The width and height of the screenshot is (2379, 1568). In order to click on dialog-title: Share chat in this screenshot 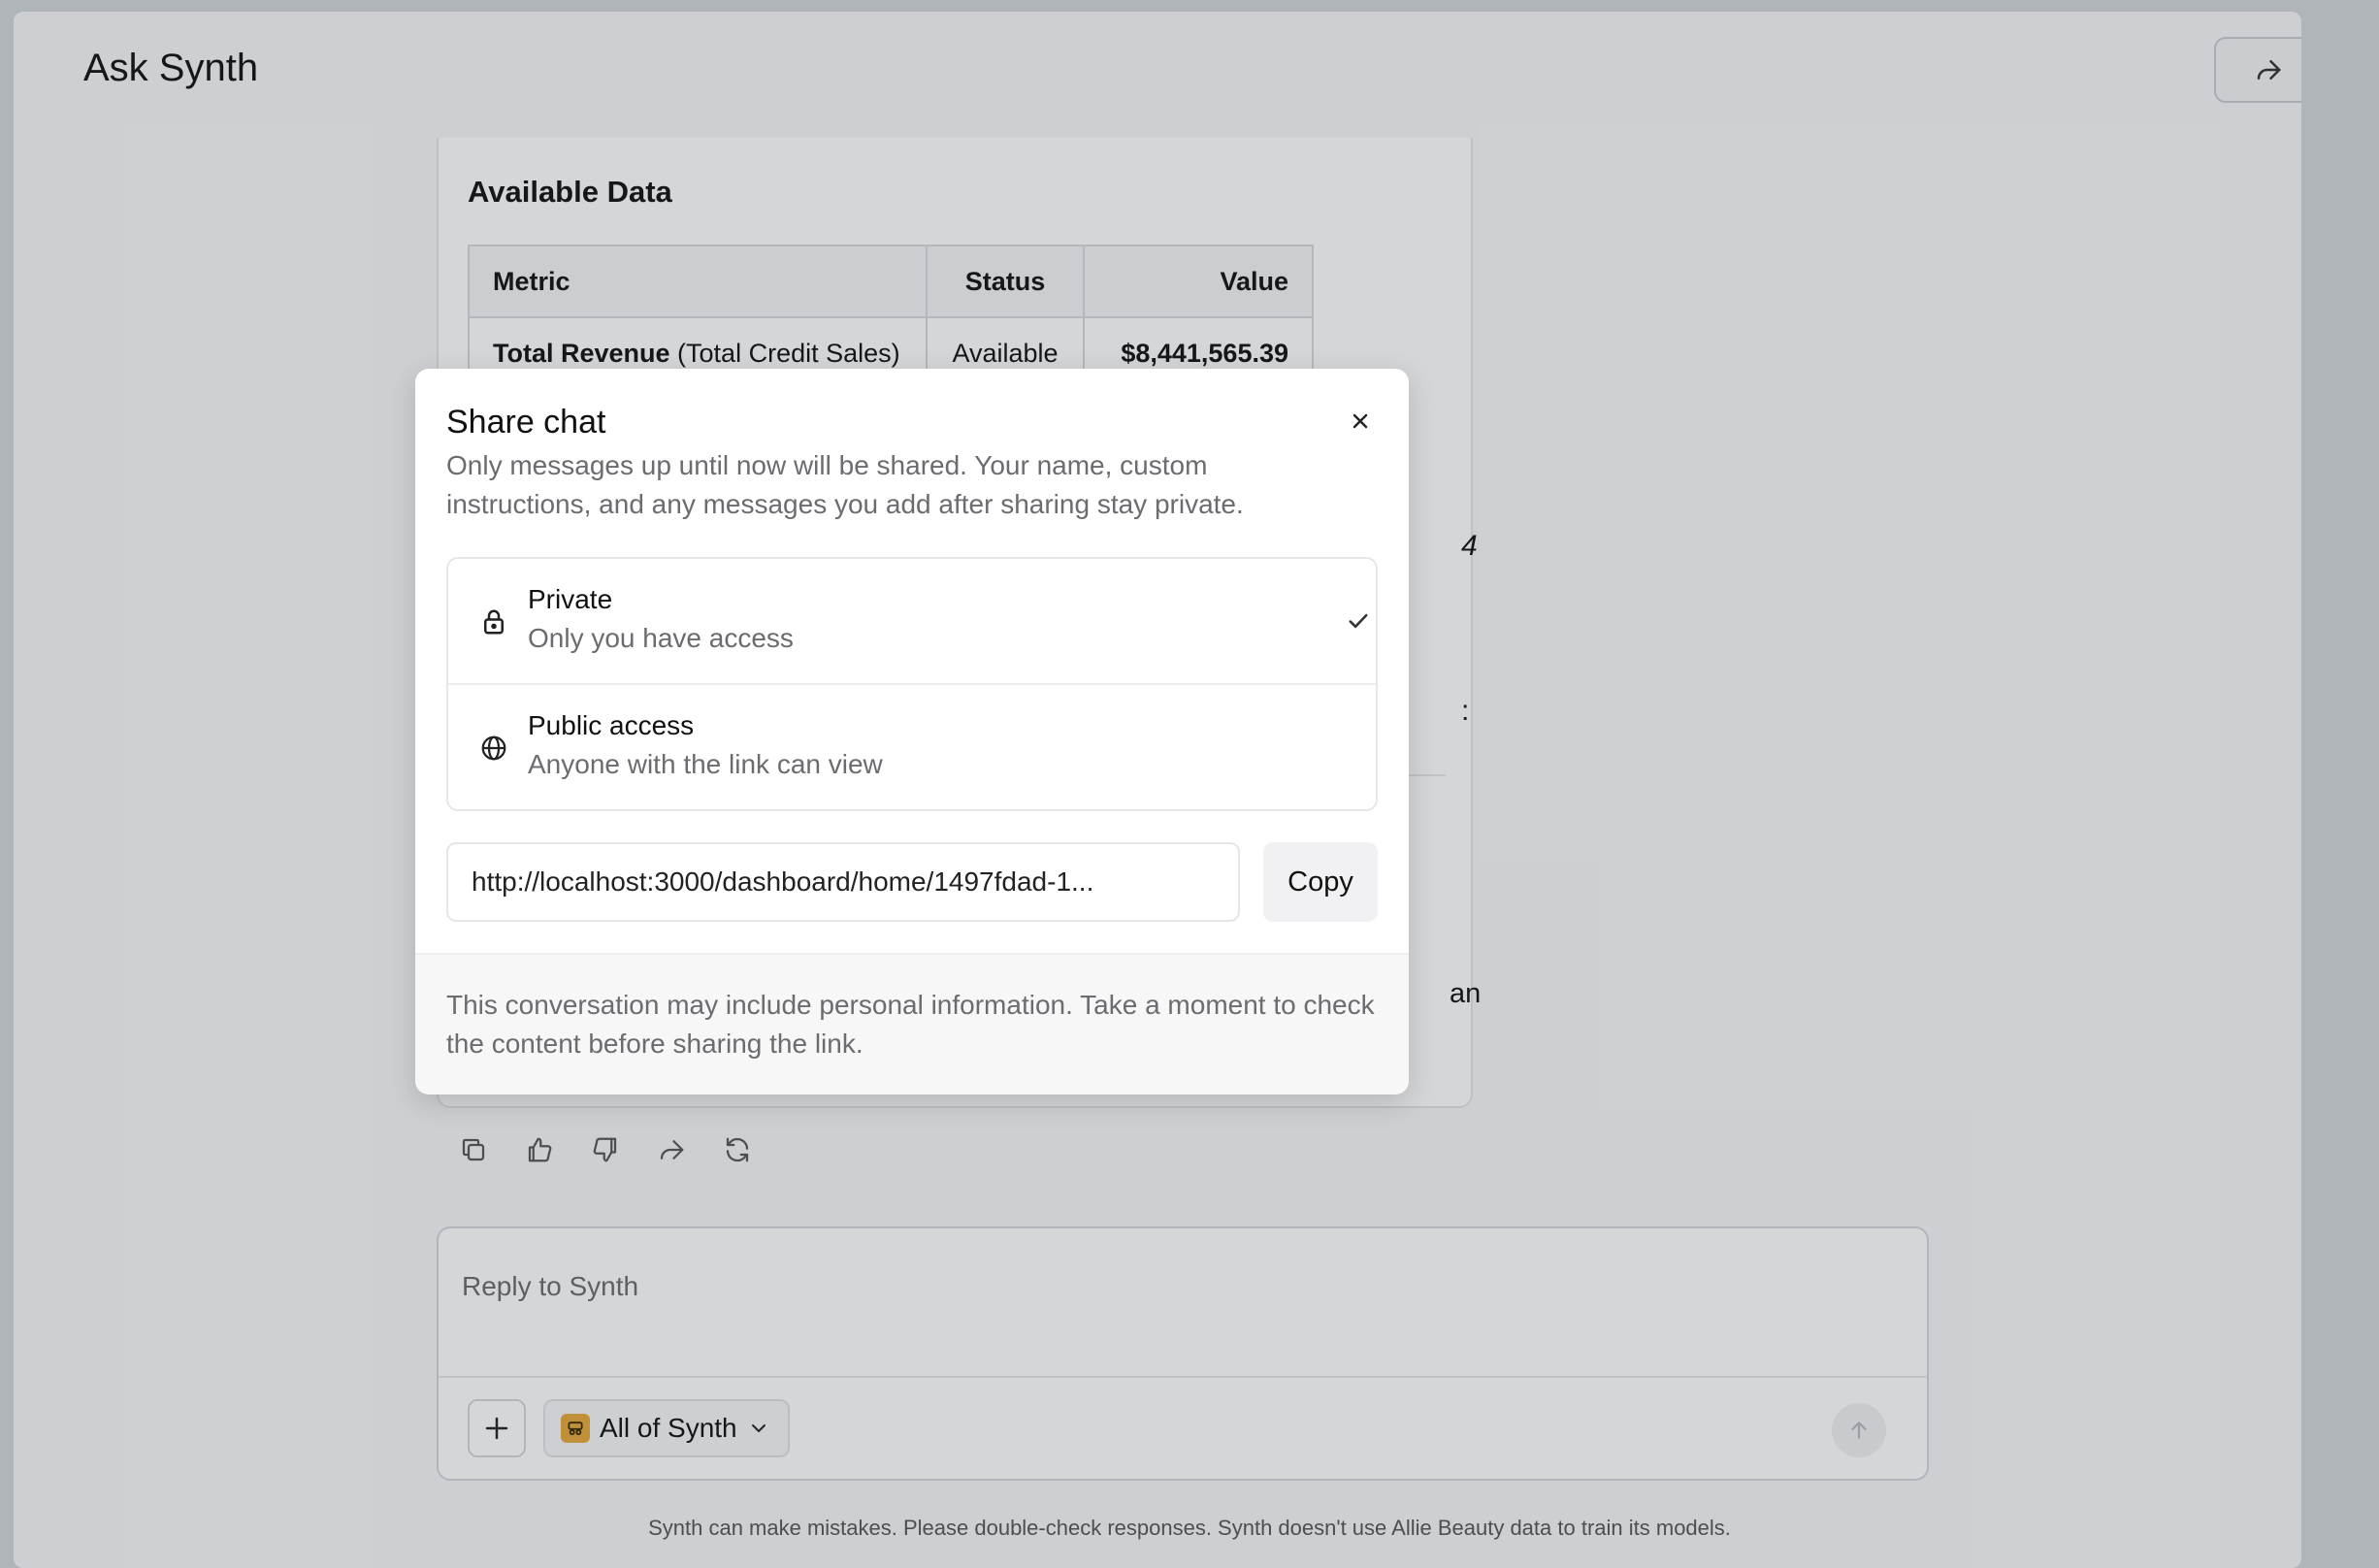, I will do `click(526, 422)`.